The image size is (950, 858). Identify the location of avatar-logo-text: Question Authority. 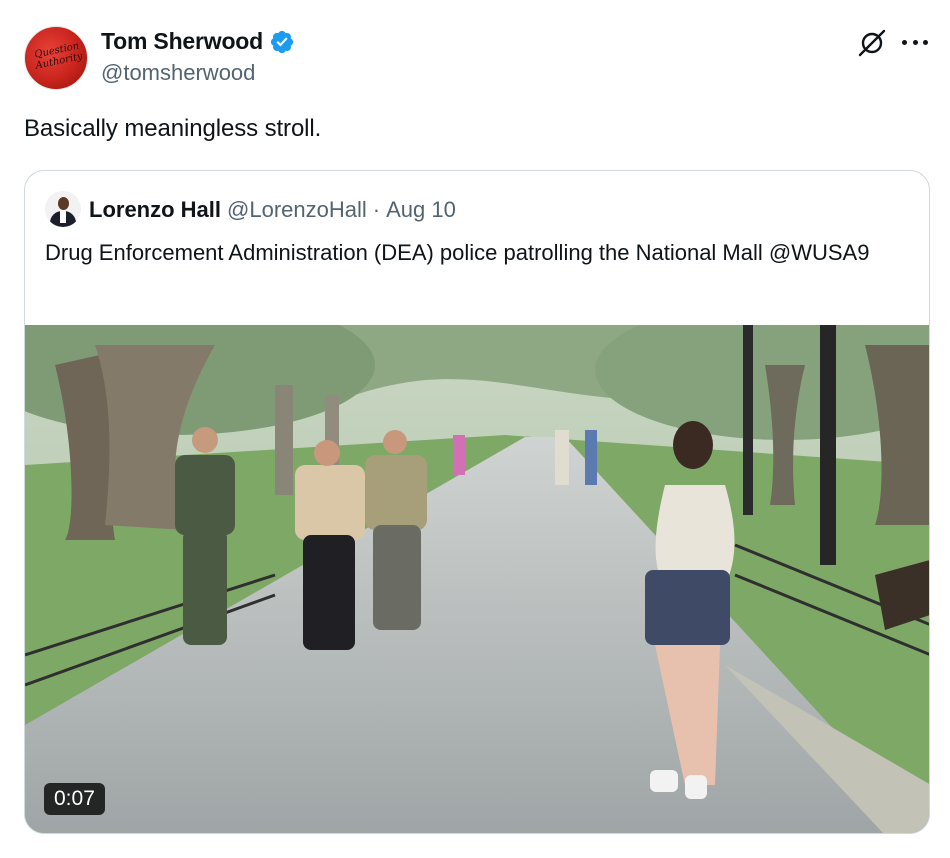
(58, 56).